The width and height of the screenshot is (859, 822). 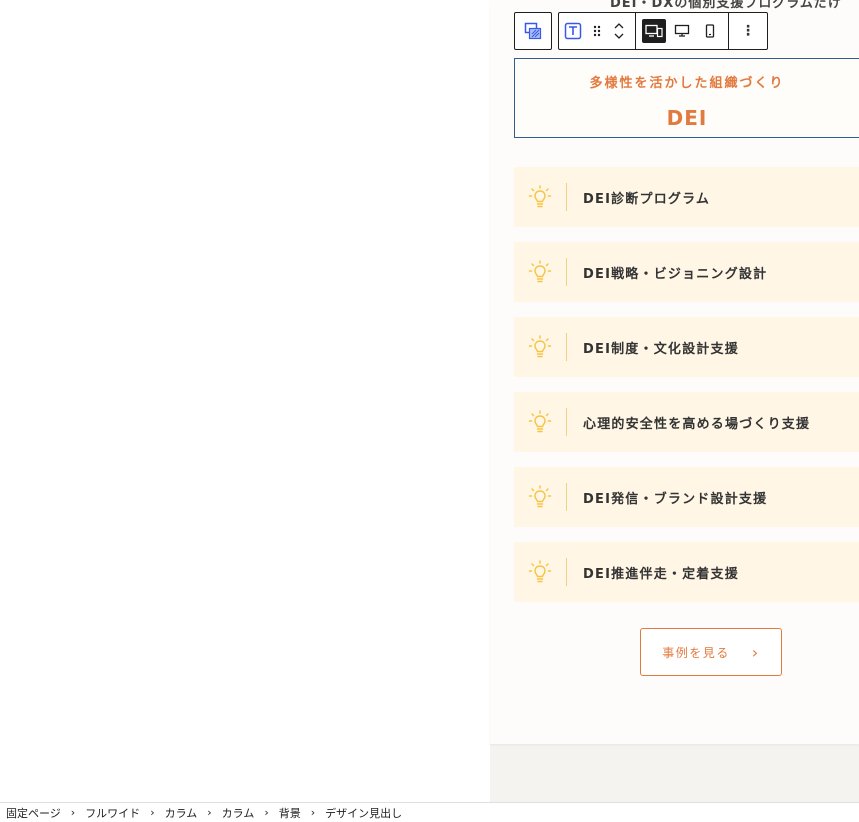 I want to click on list-item-label: DEI診断プログラム, so click(x=647, y=199).